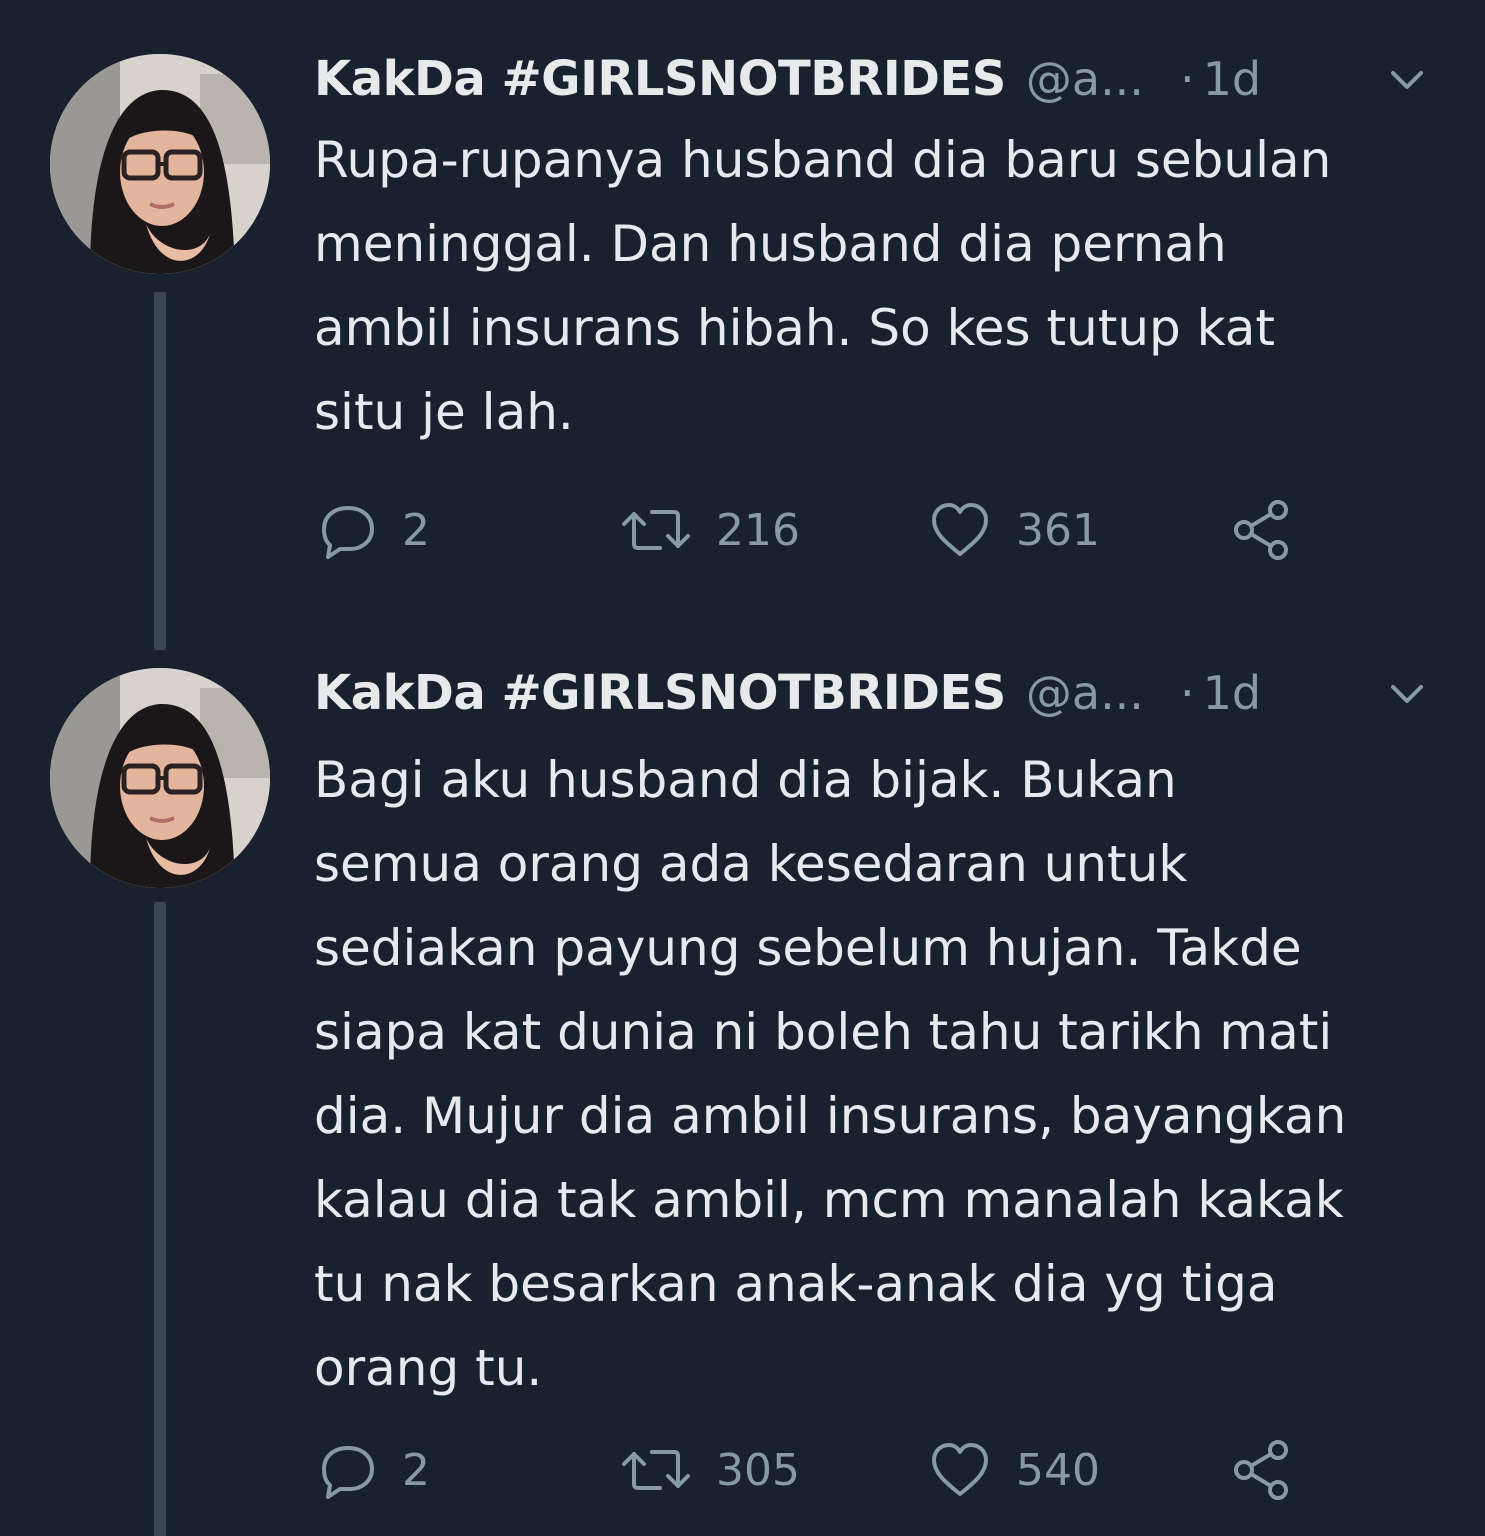  What do you see at coordinates (864, 1470) in the screenshot?
I see `tweet-actions: 2 305 540` at bounding box center [864, 1470].